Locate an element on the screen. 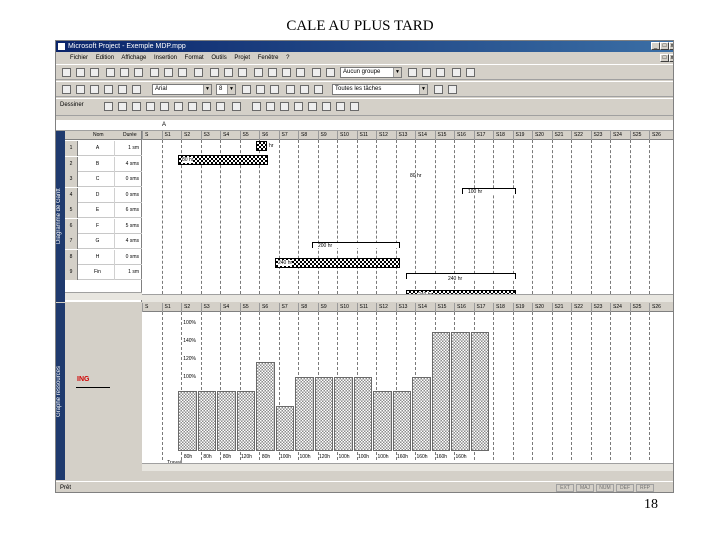 The height and width of the screenshot is (540, 720). polygon-icon is located at coordinates (192, 106).